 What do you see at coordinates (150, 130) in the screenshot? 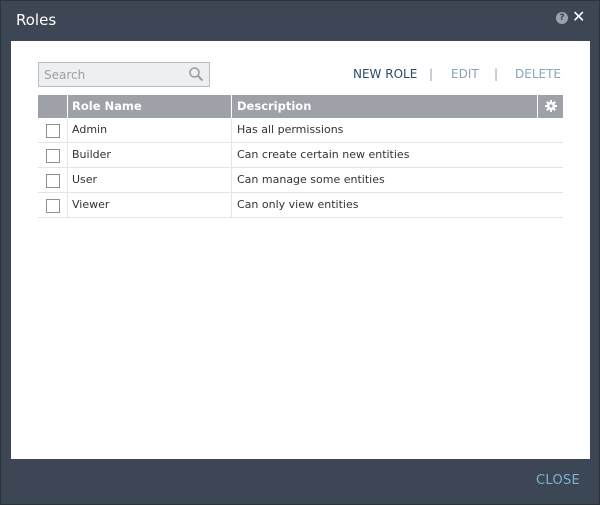
I see `role-name-cell: Admin` at bounding box center [150, 130].